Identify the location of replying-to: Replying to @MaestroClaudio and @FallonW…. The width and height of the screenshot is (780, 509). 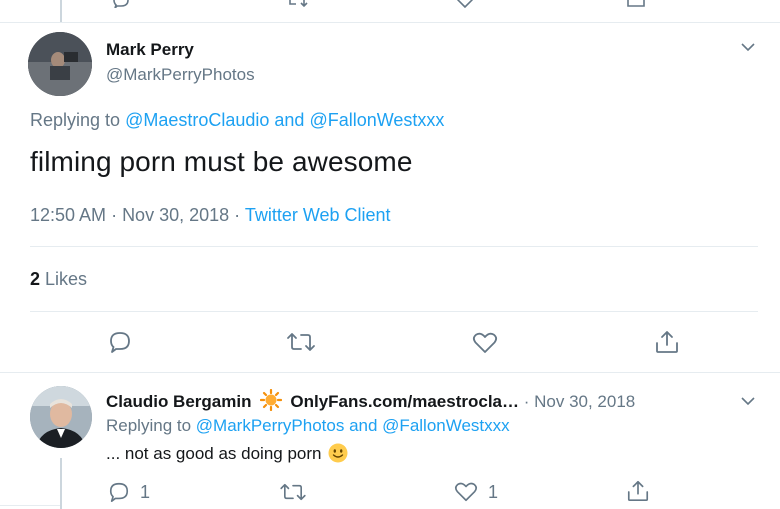
(237, 120).